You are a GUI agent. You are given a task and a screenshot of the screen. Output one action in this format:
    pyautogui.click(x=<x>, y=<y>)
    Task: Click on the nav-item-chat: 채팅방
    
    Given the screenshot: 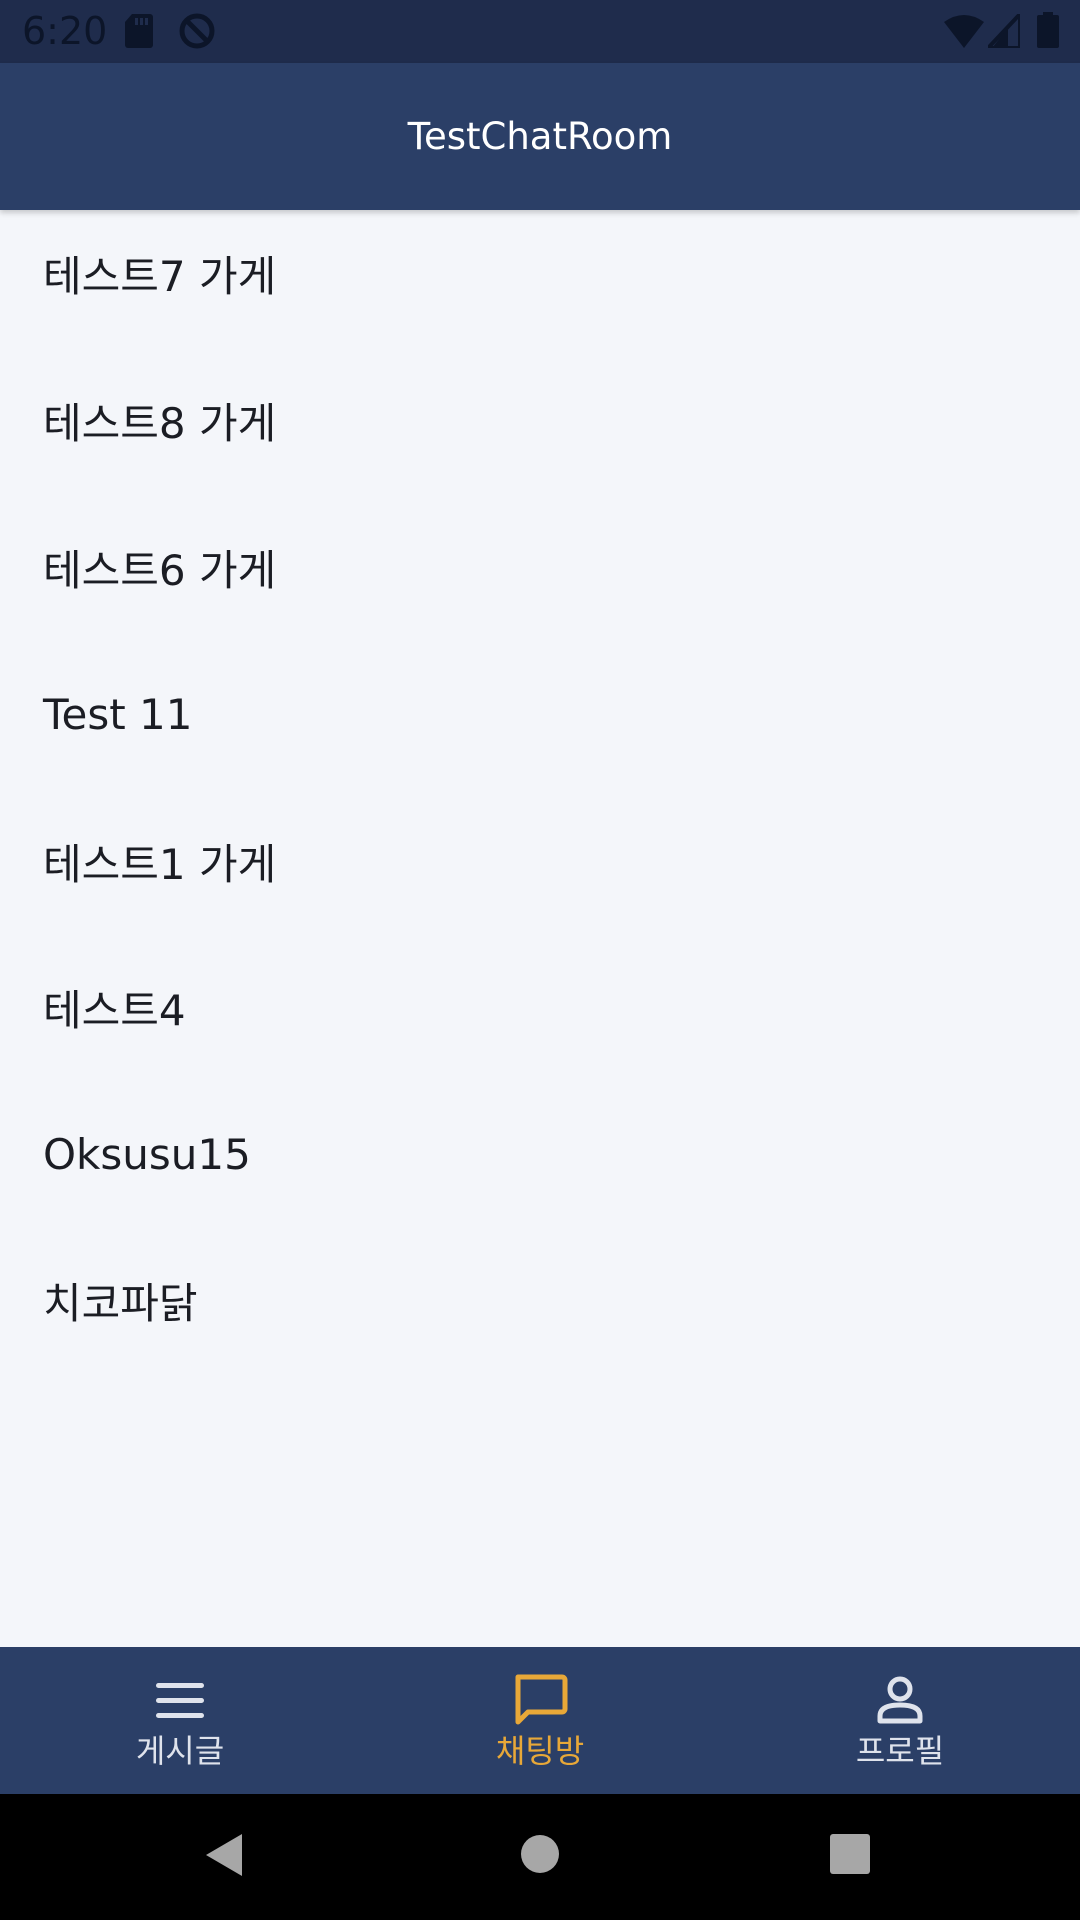 What is the action you would take?
    pyautogui.click(x=540, y=1720)
    